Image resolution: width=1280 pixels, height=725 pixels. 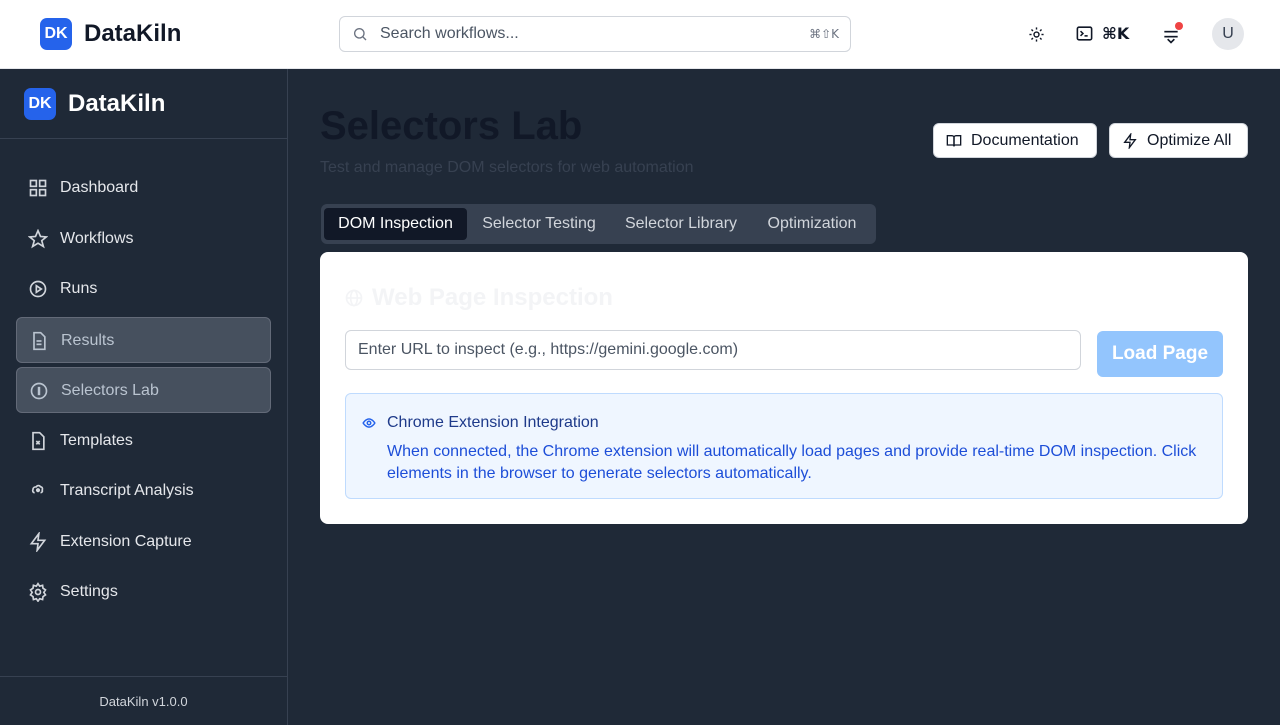 I want to click on sidebar-item-label: Selectors Lab, so click(x=110, y=390).